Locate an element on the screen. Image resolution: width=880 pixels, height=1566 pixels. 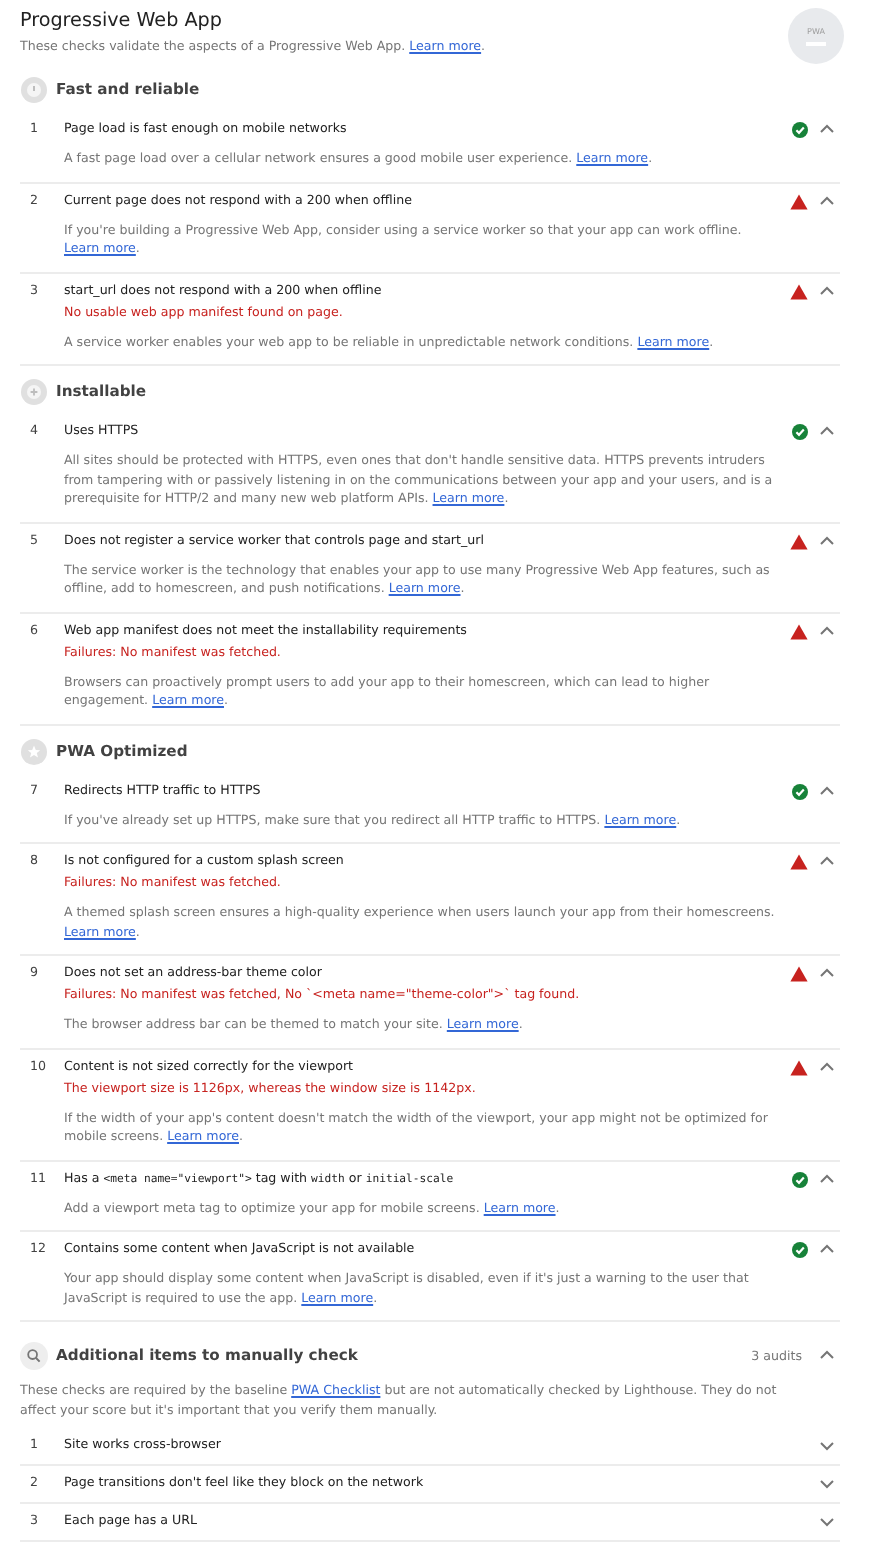
report-title: Progressive Web App is located at coordinates (122, 21).